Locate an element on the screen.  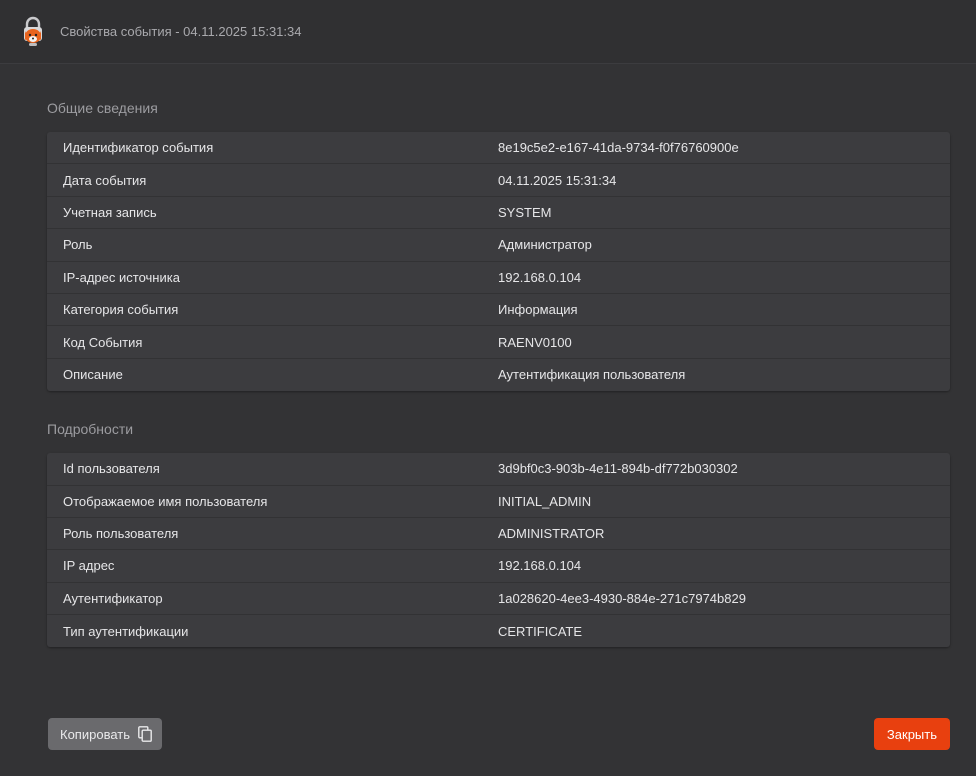
row-value: 1a028620-4ee3-4930-884e-271c7974b829 is located at coordinates (622, 598).